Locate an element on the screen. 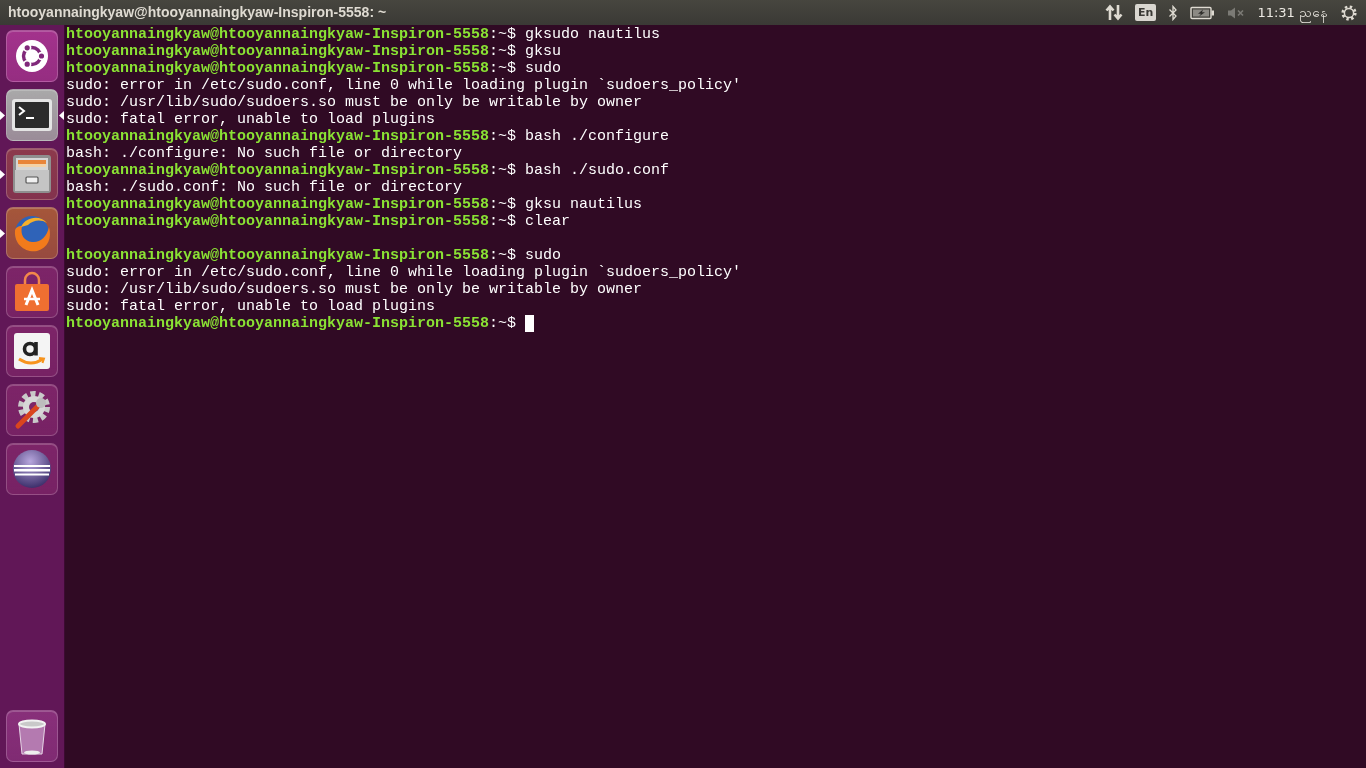  command-line: htooyannaingkyaw@htooyannaingkyaw-Inspiron-5558:~$ gksudo nautilus is located at coordinates (363, 34).